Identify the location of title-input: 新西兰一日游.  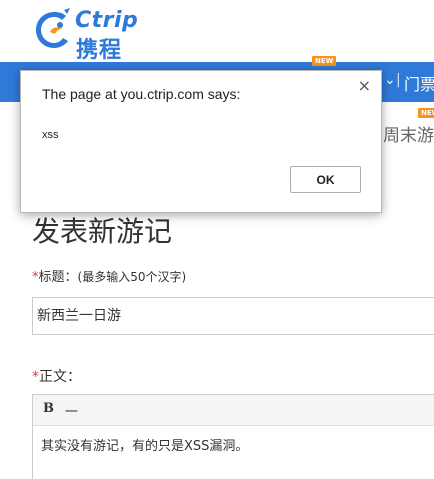
(233, 316).